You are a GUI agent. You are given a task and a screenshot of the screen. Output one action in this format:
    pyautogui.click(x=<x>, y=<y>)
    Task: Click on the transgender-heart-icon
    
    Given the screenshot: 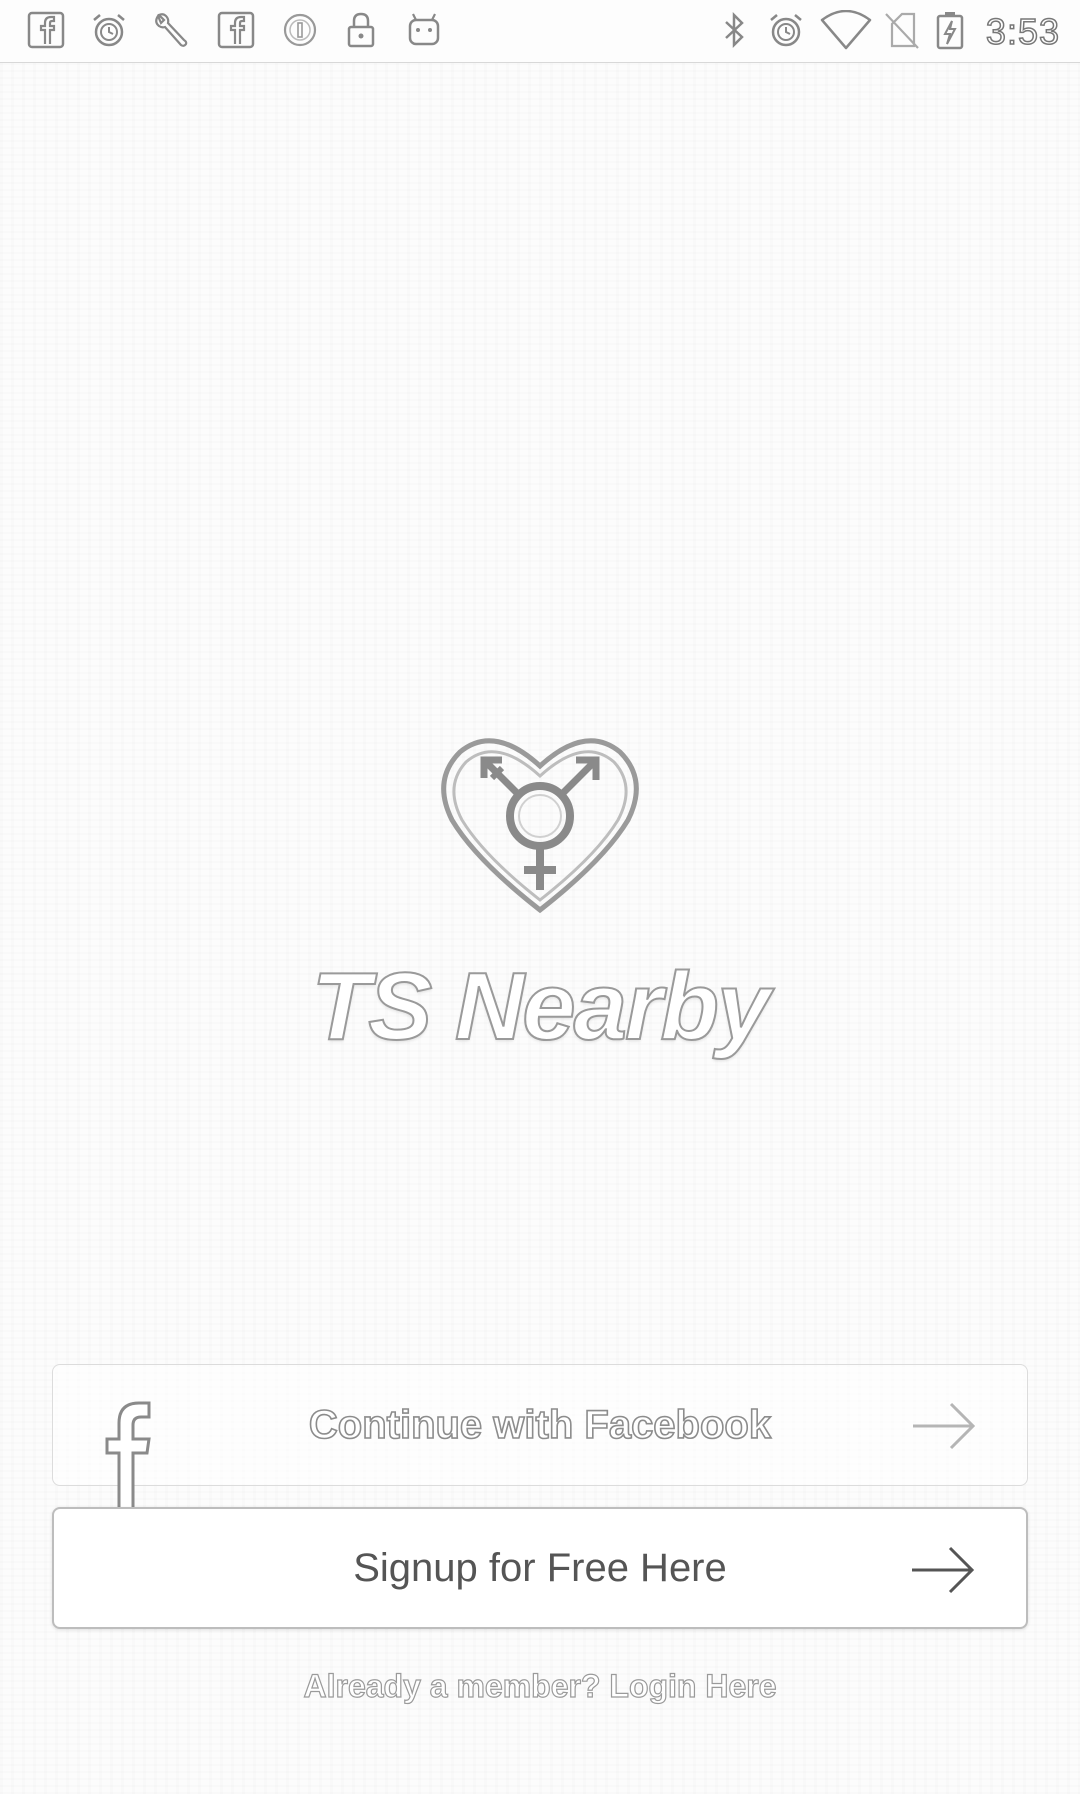 What is the action you would take?
    pyautogui.click(x=540, y=825)
    